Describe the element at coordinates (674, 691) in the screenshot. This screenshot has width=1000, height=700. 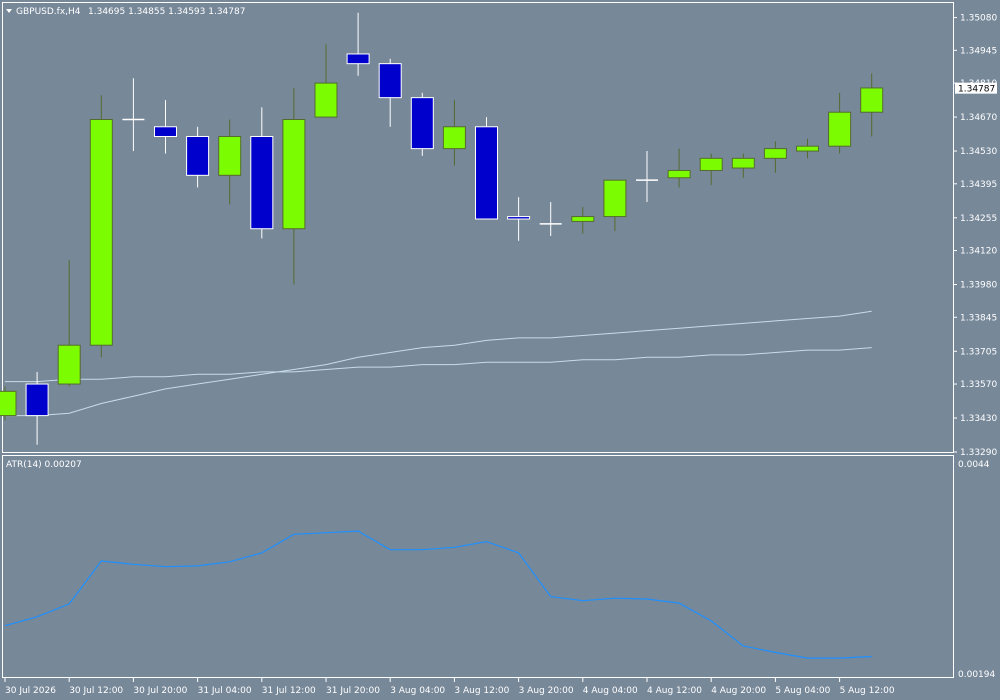
I see `time-tick-label: 4 Aug 12:00` at that location.